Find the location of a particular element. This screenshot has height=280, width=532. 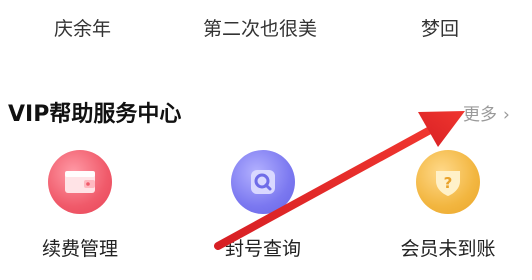

chevron-right-icon: › is located at coordinates (506, 115).